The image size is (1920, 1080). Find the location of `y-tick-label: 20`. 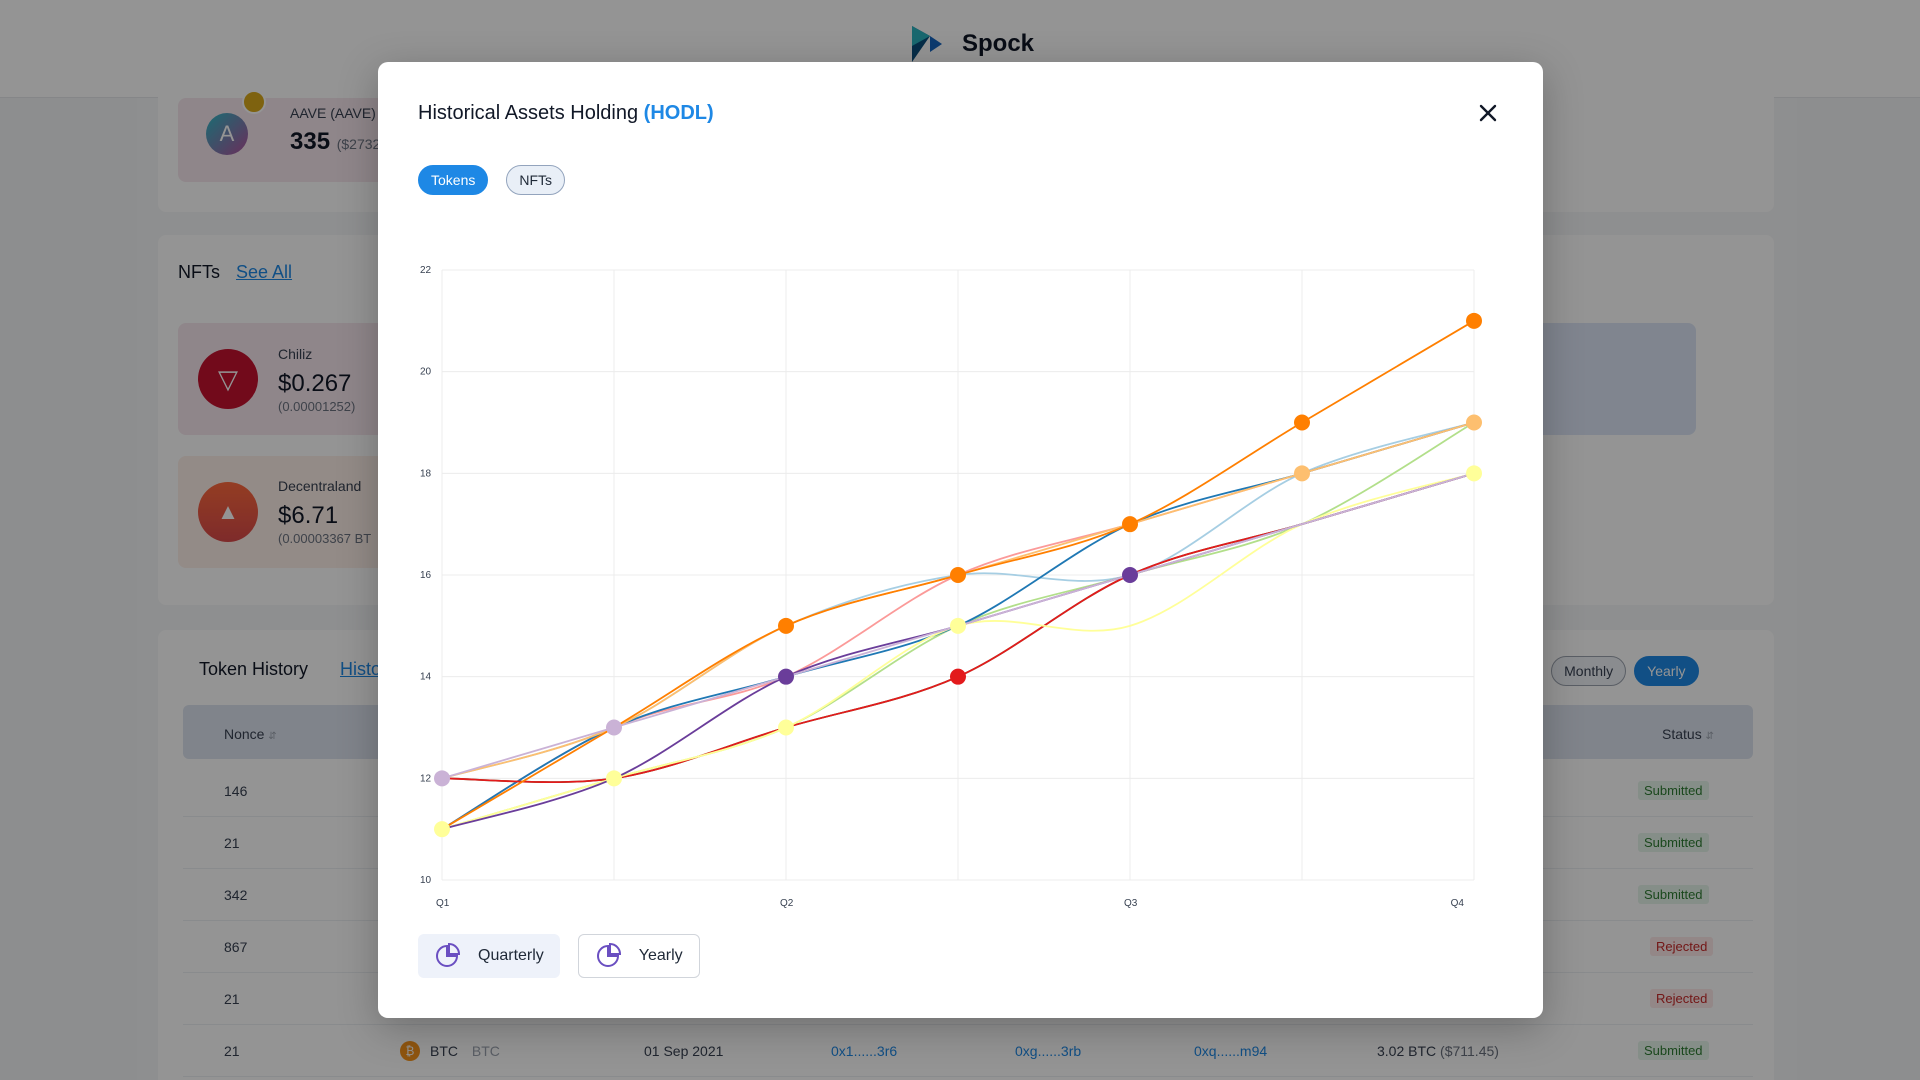

y-tick-label: 20 is located at coordinates (426, 372).